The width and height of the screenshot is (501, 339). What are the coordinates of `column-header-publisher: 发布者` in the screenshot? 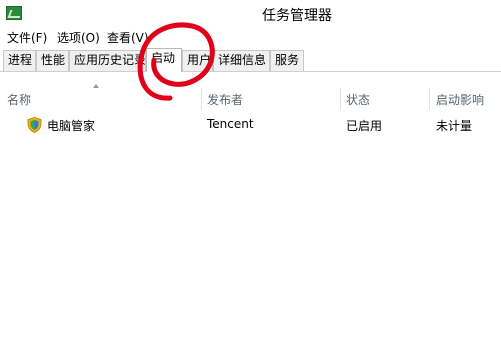 It's located at (225, 99).